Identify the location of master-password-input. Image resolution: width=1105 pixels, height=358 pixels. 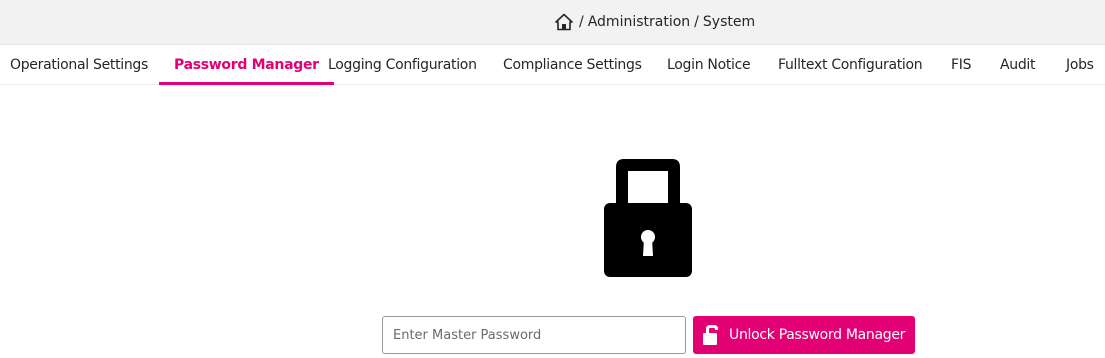
(534, 335).